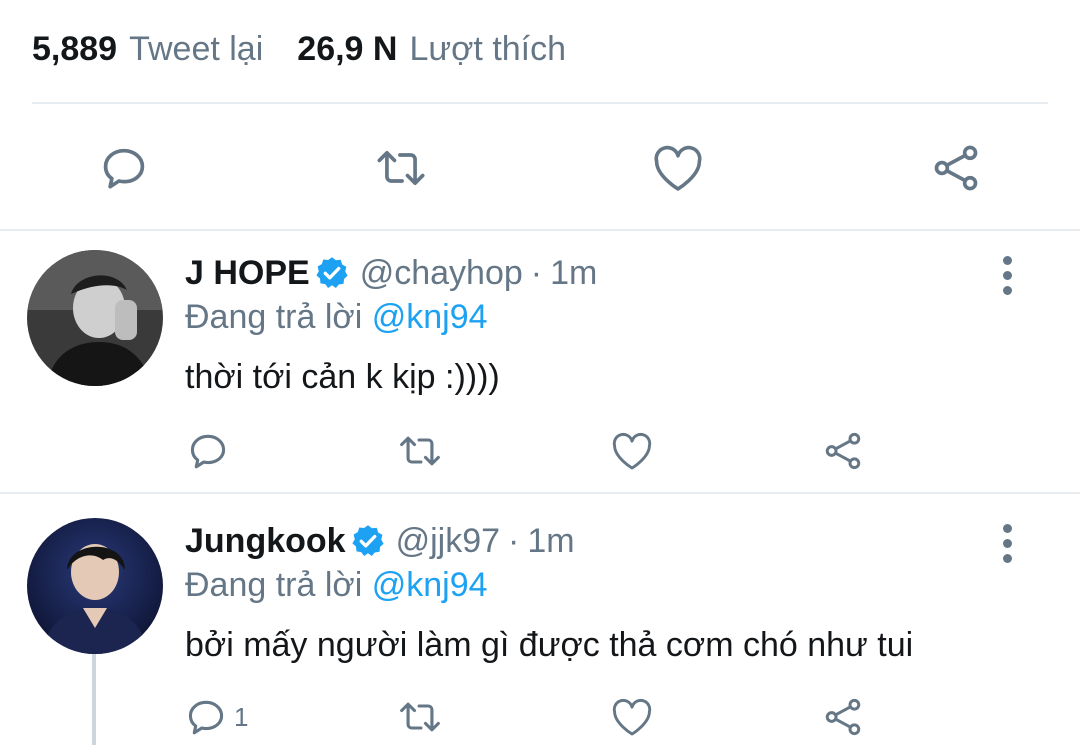  What do you see at coordinates (540, 168) in the screenshot?
I see `tweet-action-bar` at bounding box center [540, 168].